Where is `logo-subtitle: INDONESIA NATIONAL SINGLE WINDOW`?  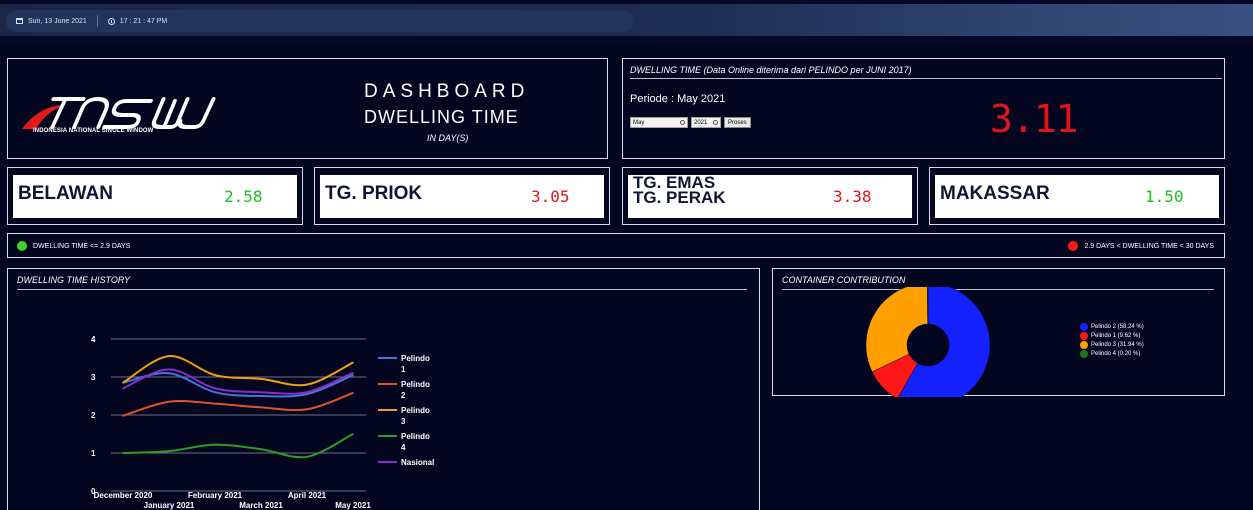
logo-subtitle: INDONESIA NATIONAL SINGLE WINDOW is located at coordinates (93, 131).